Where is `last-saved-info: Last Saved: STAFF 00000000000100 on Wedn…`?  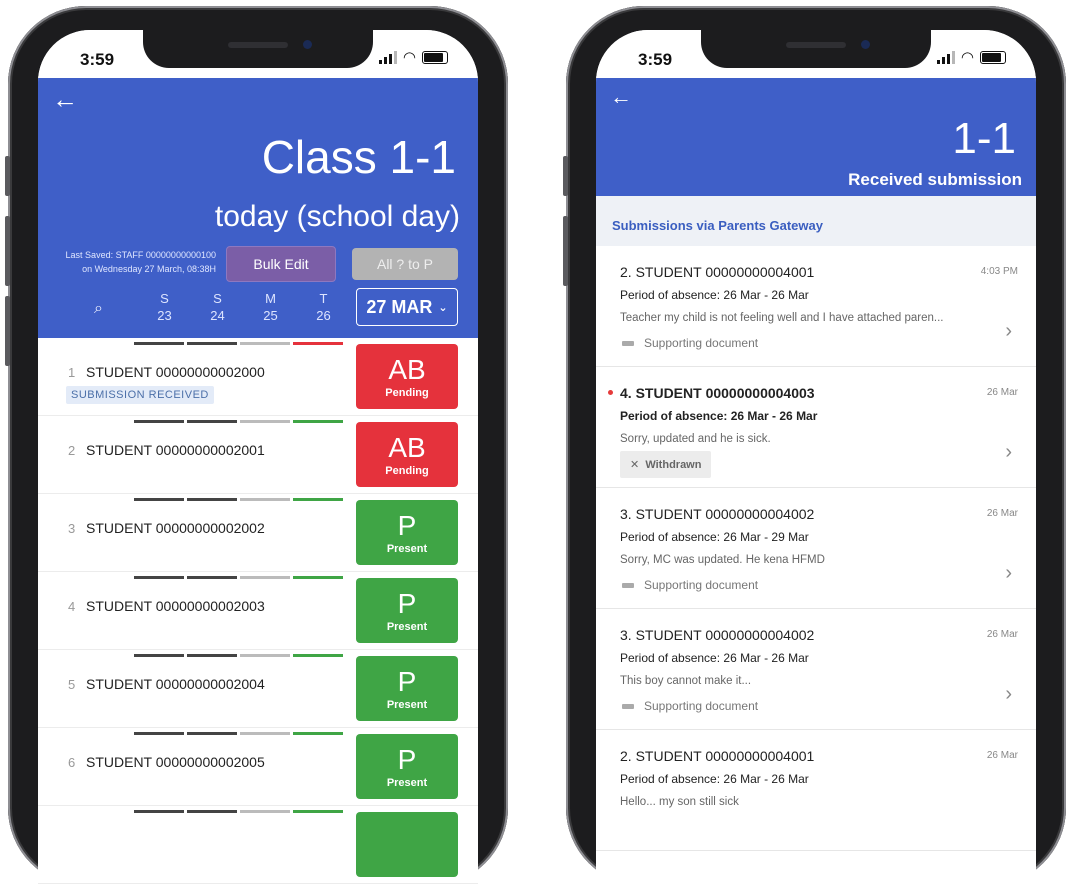 last-saved-info: Last Saved: STAFF 00000000000100 on Wedn… is located at coordinates (128, 262).